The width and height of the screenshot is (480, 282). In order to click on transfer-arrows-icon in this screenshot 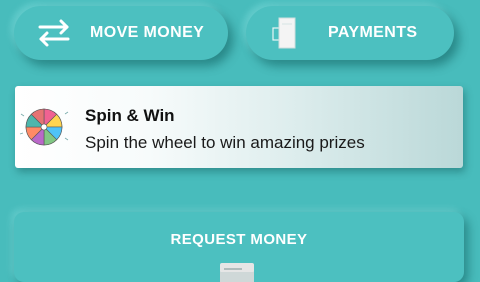, I will do `click(54, 33)`.